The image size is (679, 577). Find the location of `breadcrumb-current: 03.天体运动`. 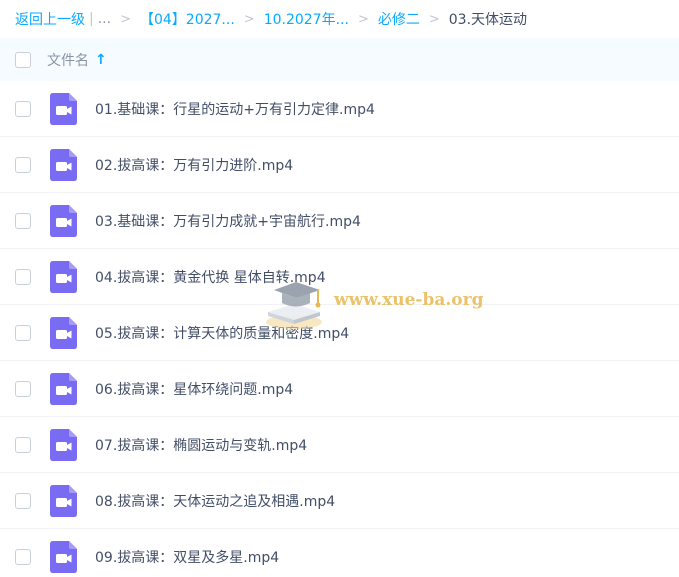

breadcrumb-current: 03.天体运动 is located at coordinates (488, 20).